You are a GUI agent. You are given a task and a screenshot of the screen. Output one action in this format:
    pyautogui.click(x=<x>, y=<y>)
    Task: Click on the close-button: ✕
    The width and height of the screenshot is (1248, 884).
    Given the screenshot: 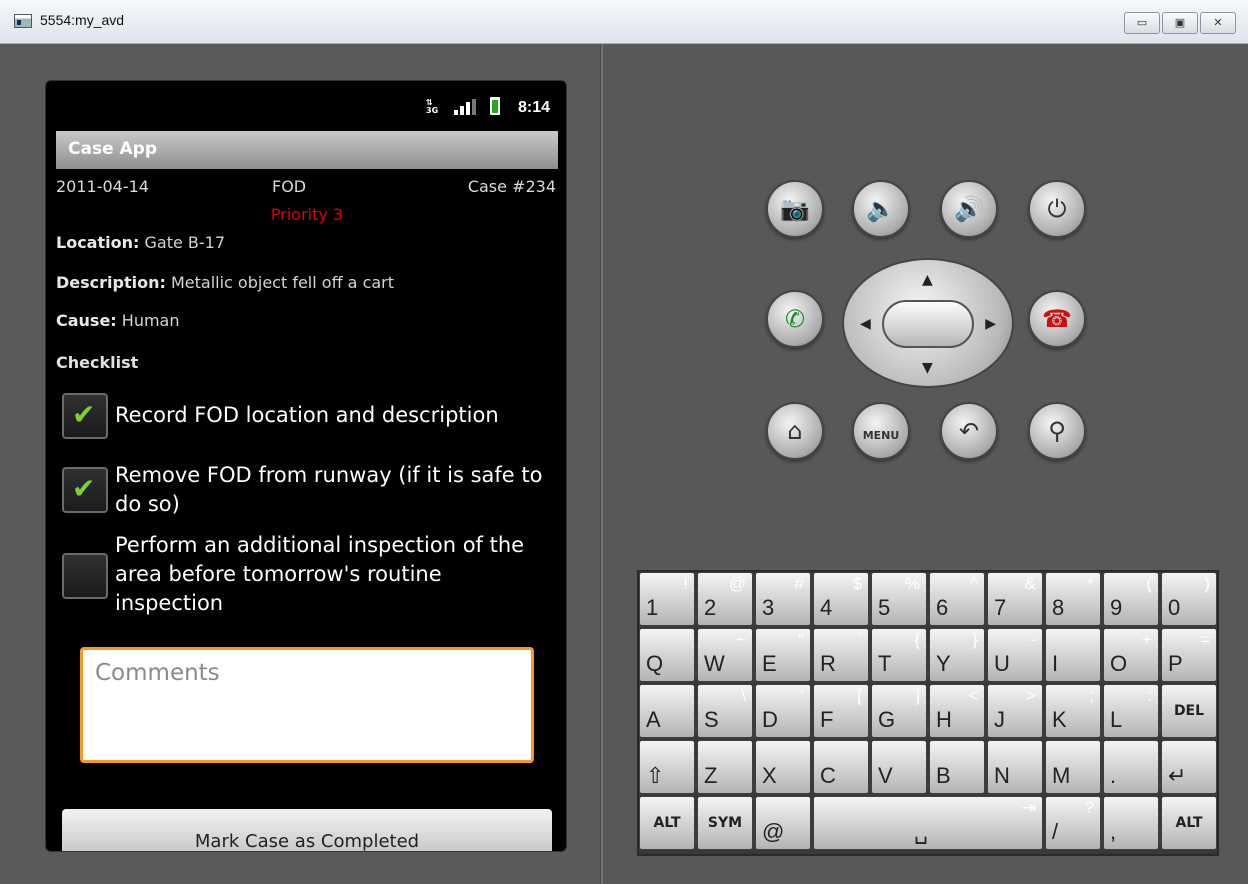 What is the action you would take?
    pyautogui.click(x=1218, y=23)
    